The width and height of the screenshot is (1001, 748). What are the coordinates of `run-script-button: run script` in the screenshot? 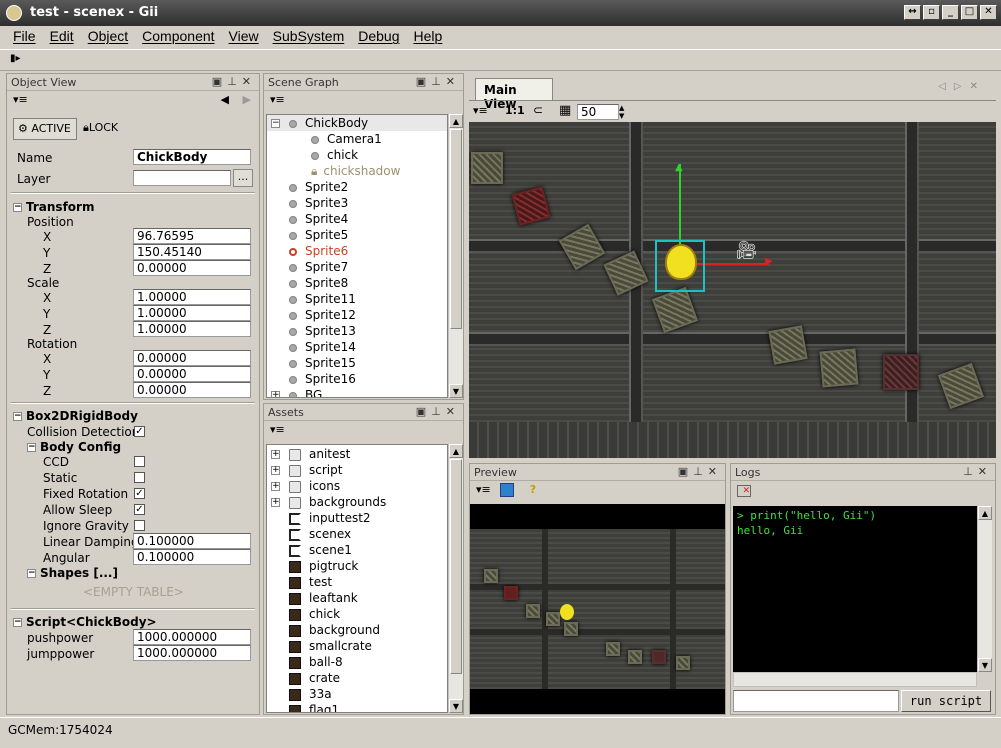 It's located at (946, 701).